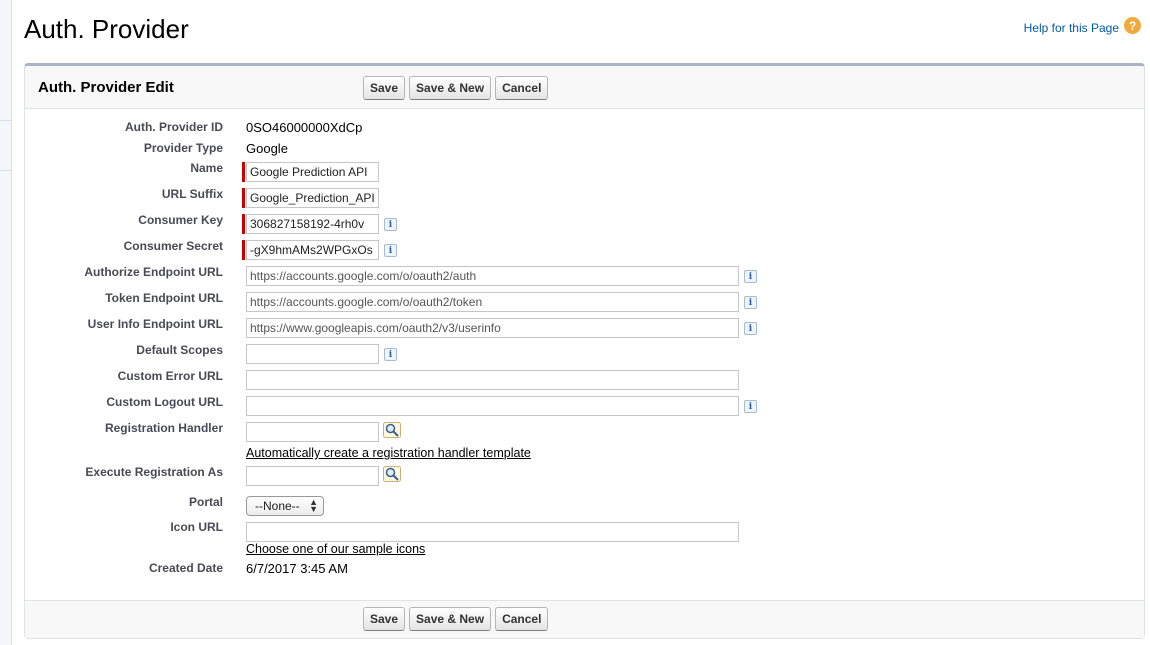 The image size is (1150, 645). I want to click on top-button-row: Save Save & New Cancel, so click(456, 88).